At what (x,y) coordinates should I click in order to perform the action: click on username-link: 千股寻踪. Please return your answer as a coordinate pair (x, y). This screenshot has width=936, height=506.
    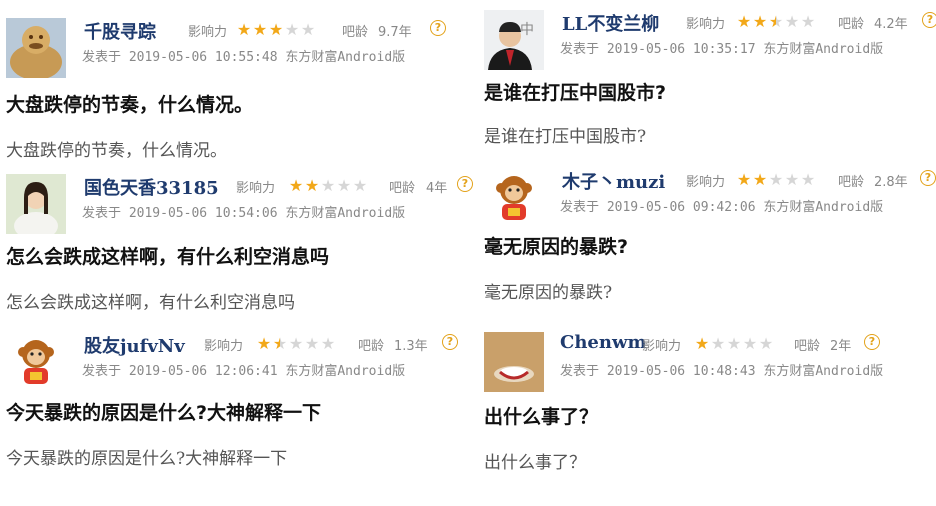
    Looking at the image, I should click on (120, 31).